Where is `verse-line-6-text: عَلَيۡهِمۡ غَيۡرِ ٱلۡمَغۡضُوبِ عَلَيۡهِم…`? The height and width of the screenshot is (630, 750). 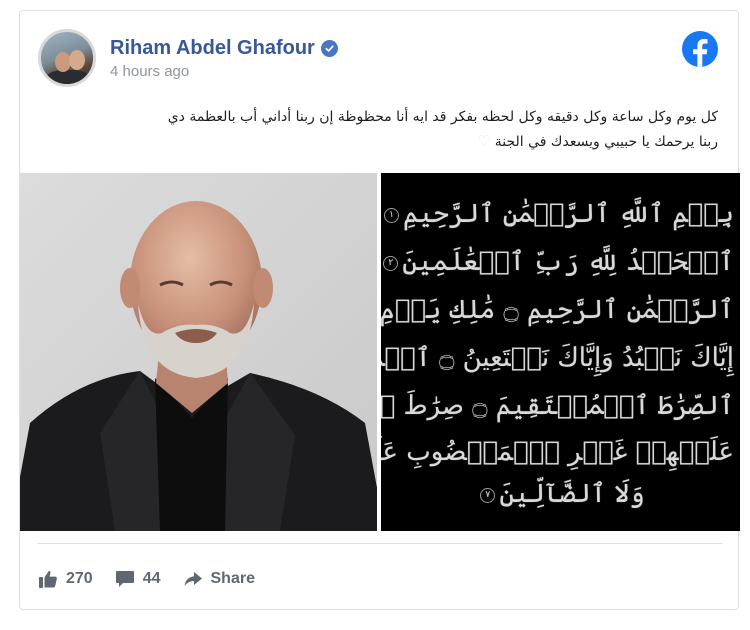
verse-line-6-text: عَلَيۡهِمۡ غَيۡرِ ٱلۡمَغۡضُوبِ عَلَيۡهِم… is located at coordinates (557, 452).